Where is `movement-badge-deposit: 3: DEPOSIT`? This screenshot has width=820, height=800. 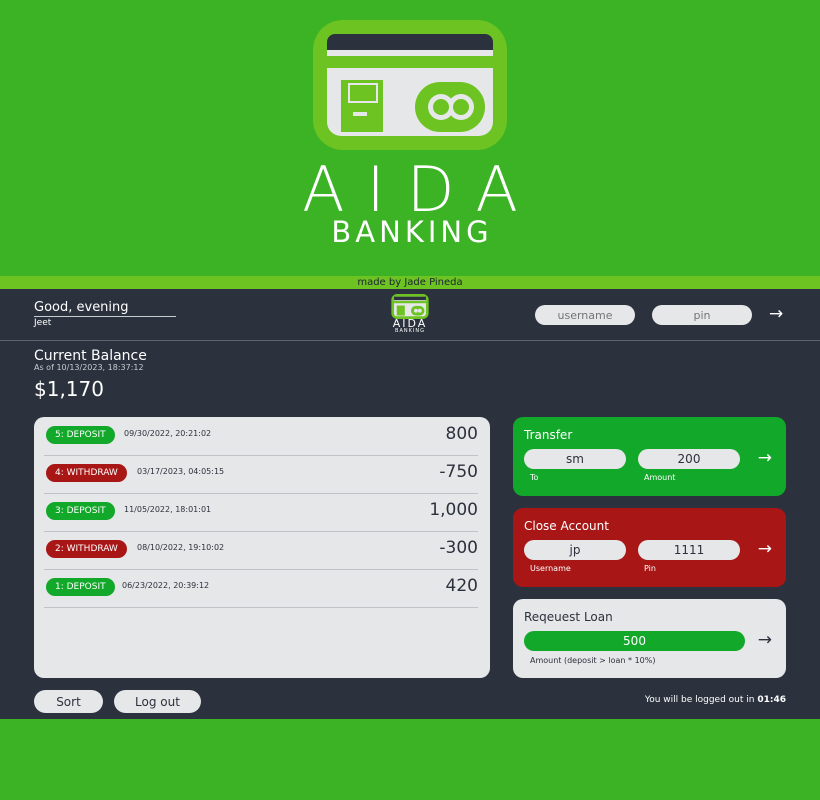 movement-badge-deposit: 3: DEPOSIT is located at coordinates (80, 511).